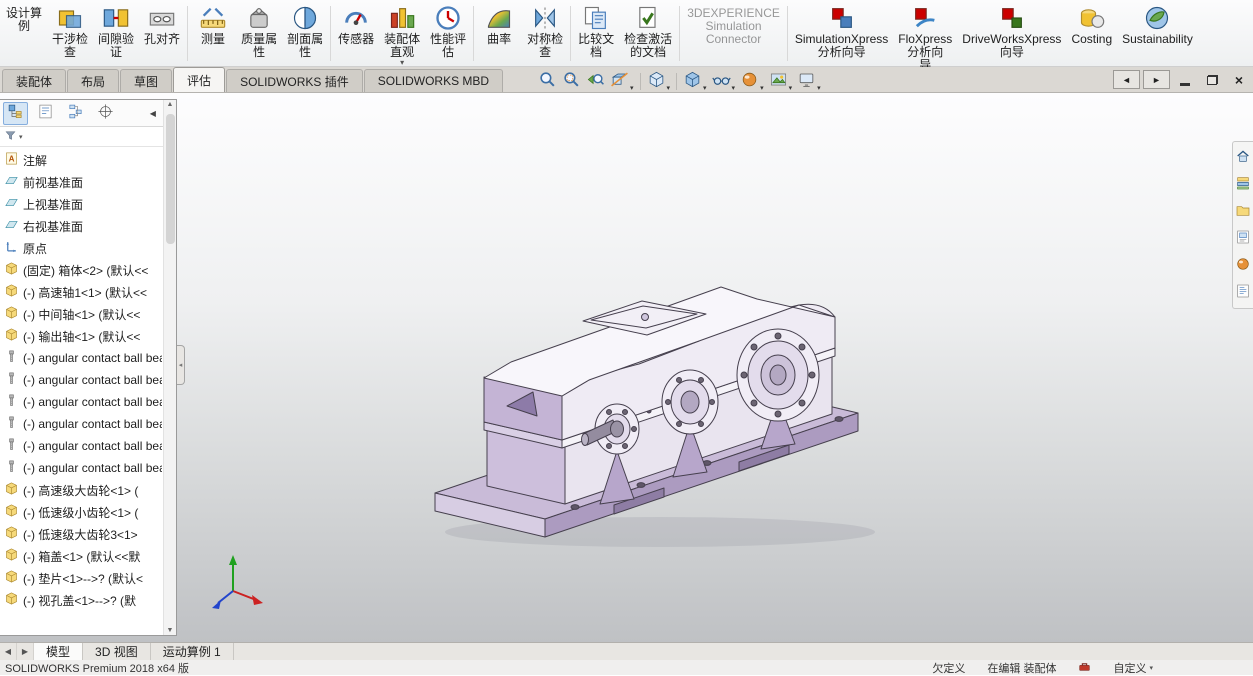 Image resolution: width=1253 pixels, height=676 pixels. I want to click on tree-item-label: (固定) 箱体<2> (默认<<, so click(86, 270).